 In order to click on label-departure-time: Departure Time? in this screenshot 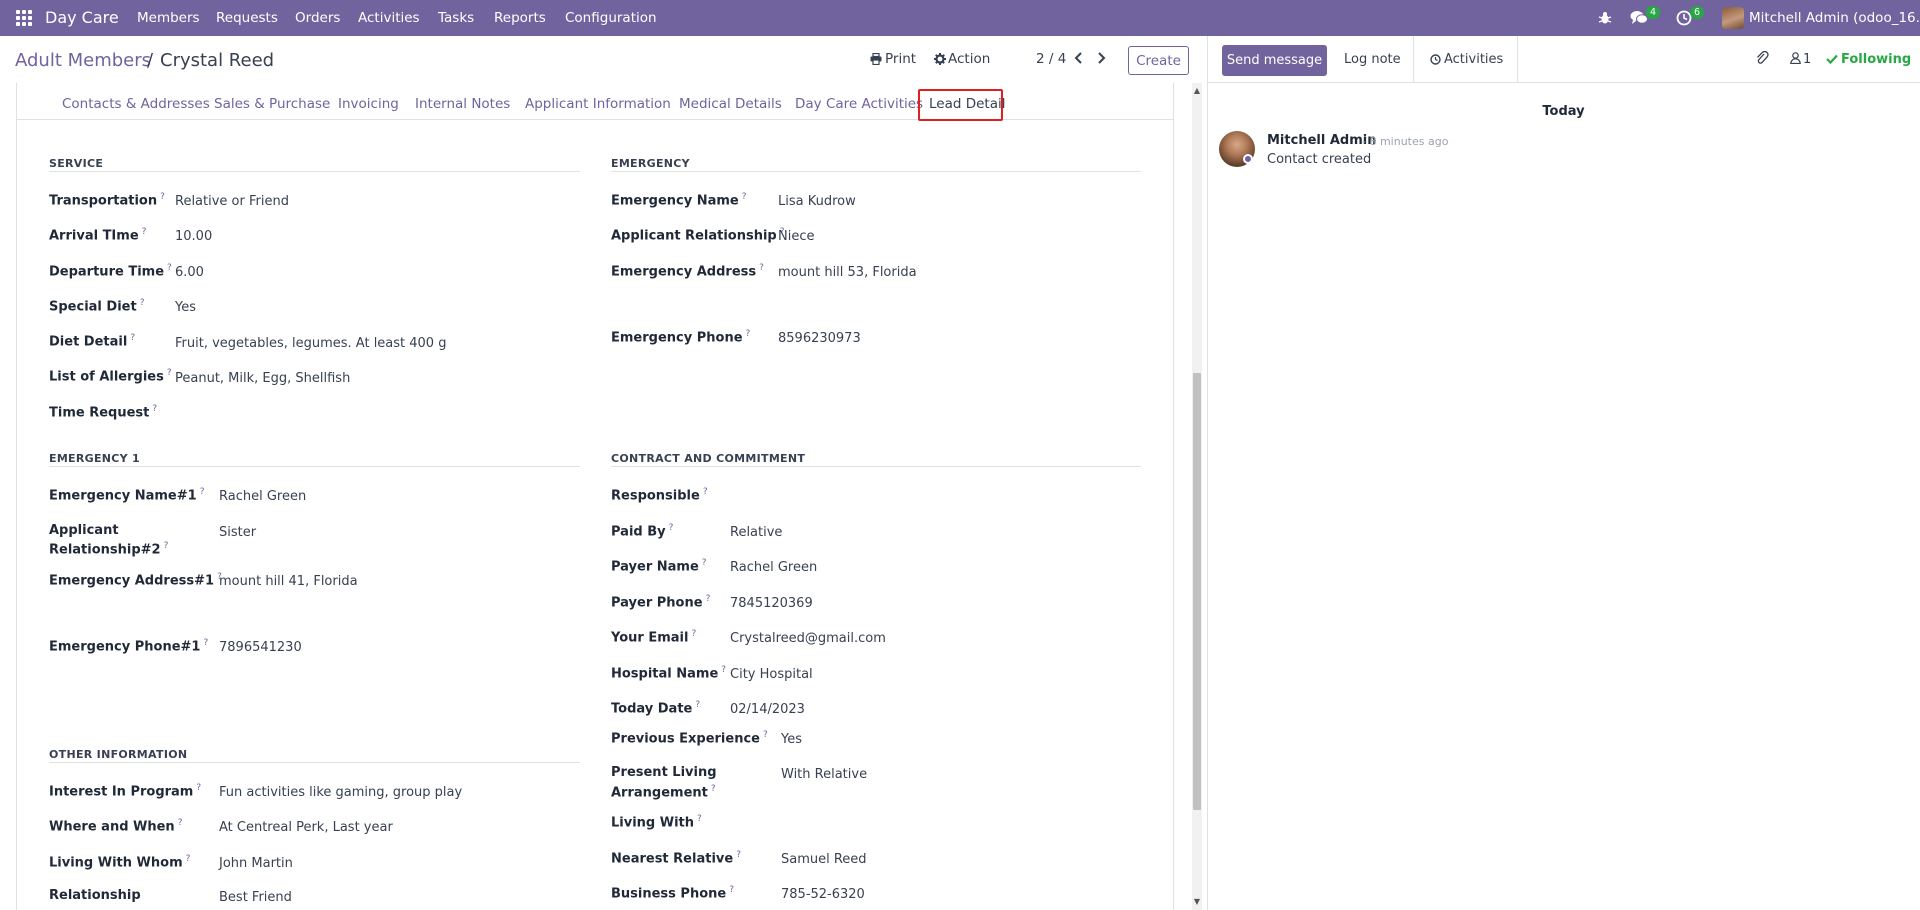, I will do `click(110, 271)`.